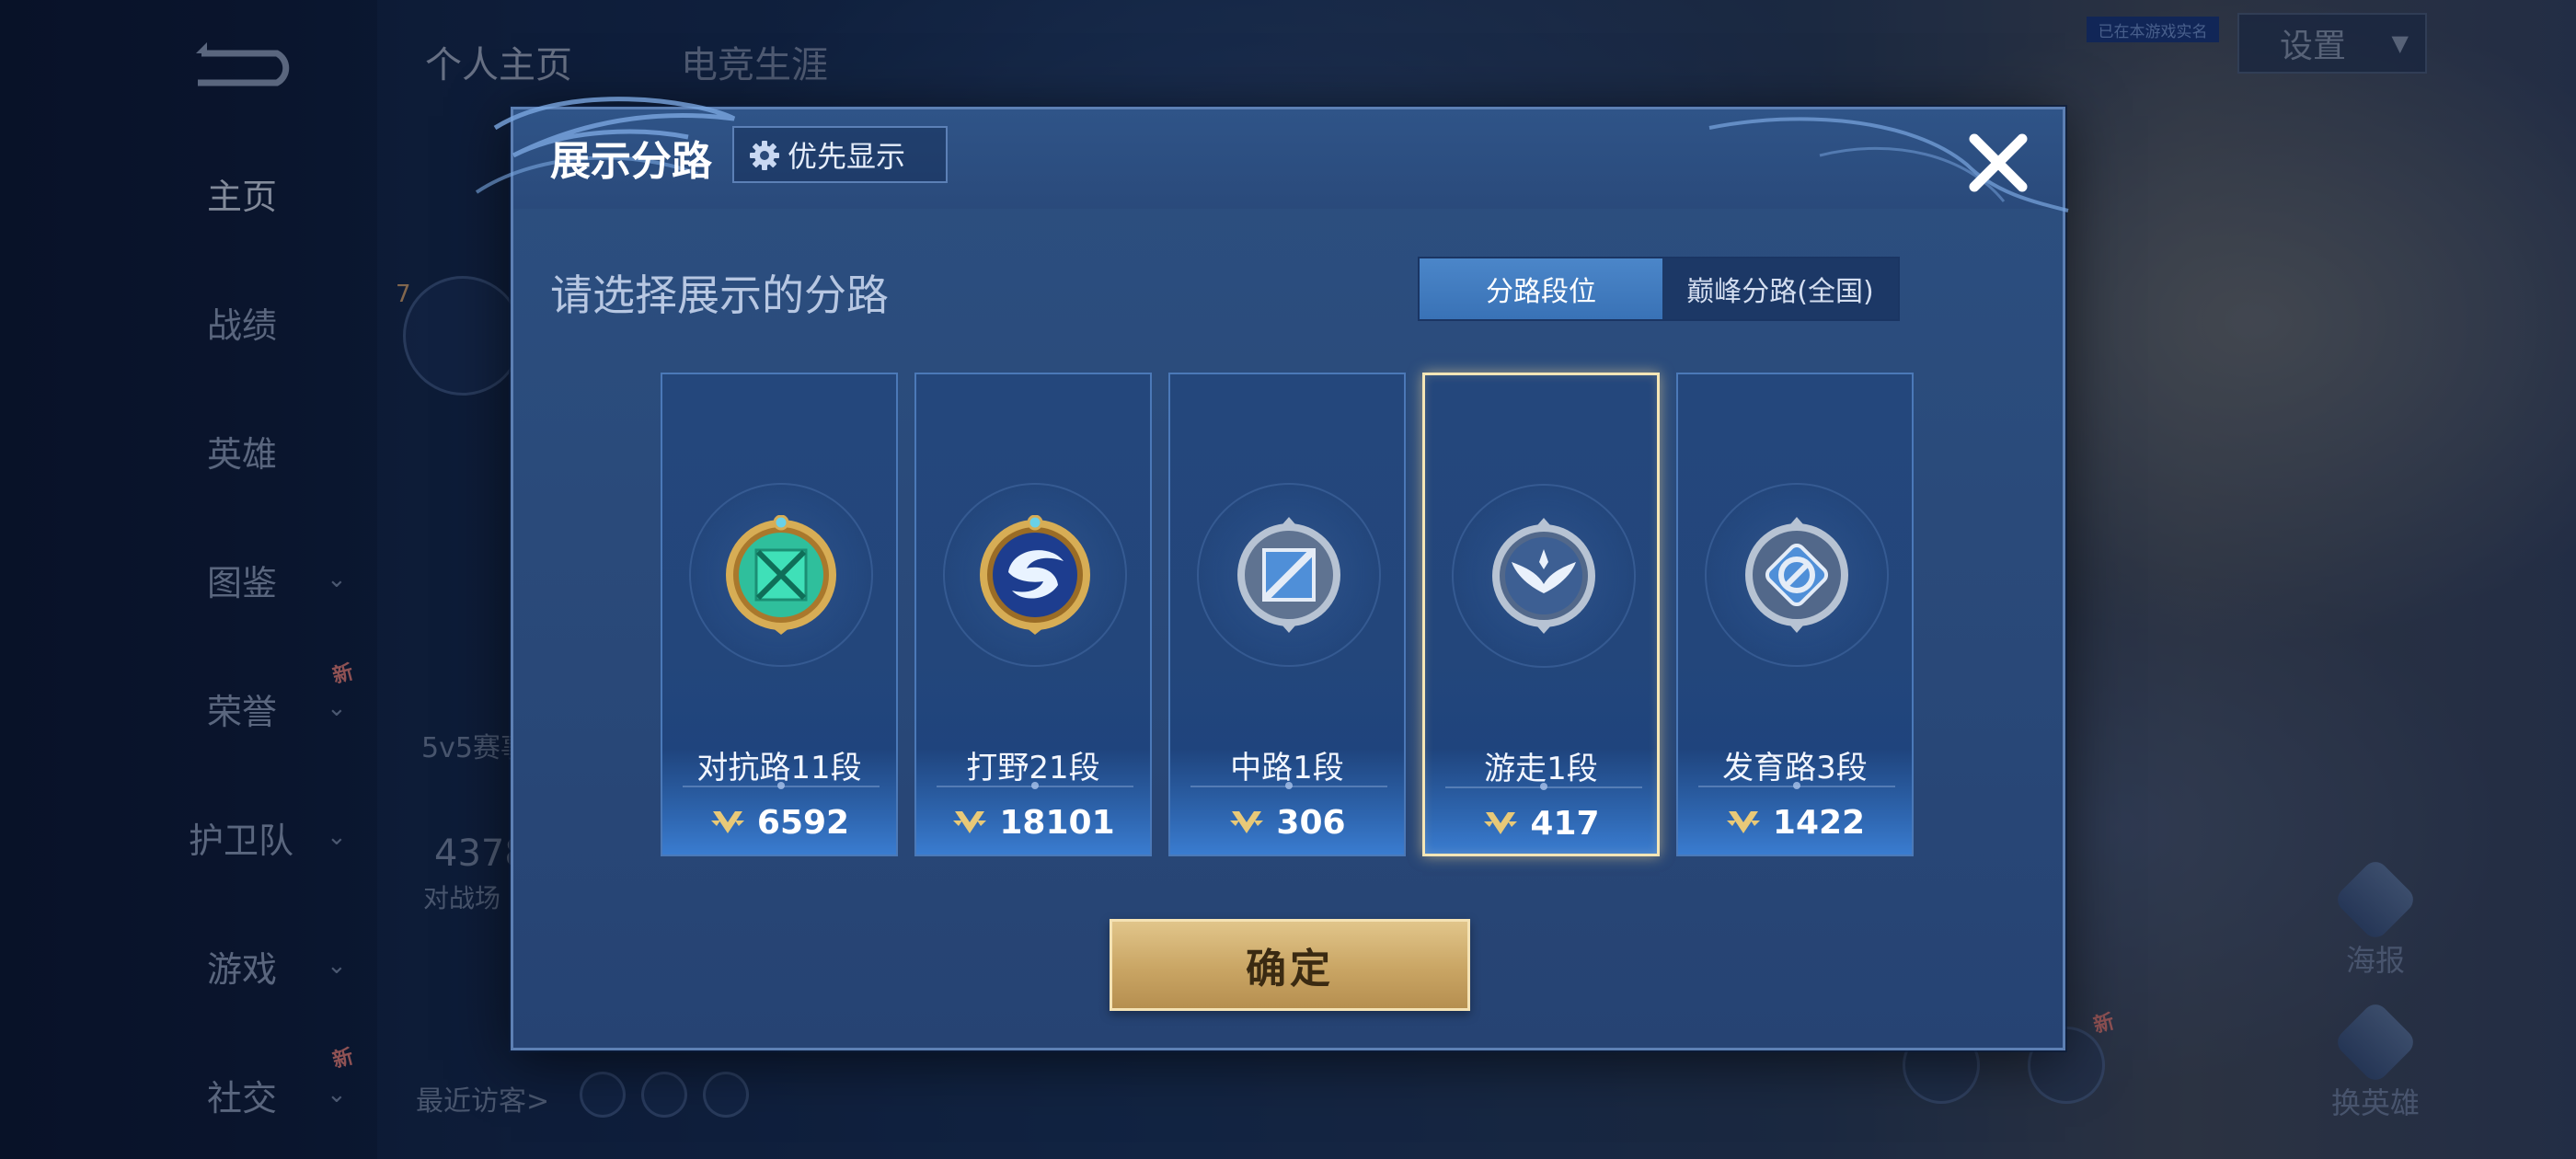  I want to click on priority-display-label: 优先显示, so click(847, 156).